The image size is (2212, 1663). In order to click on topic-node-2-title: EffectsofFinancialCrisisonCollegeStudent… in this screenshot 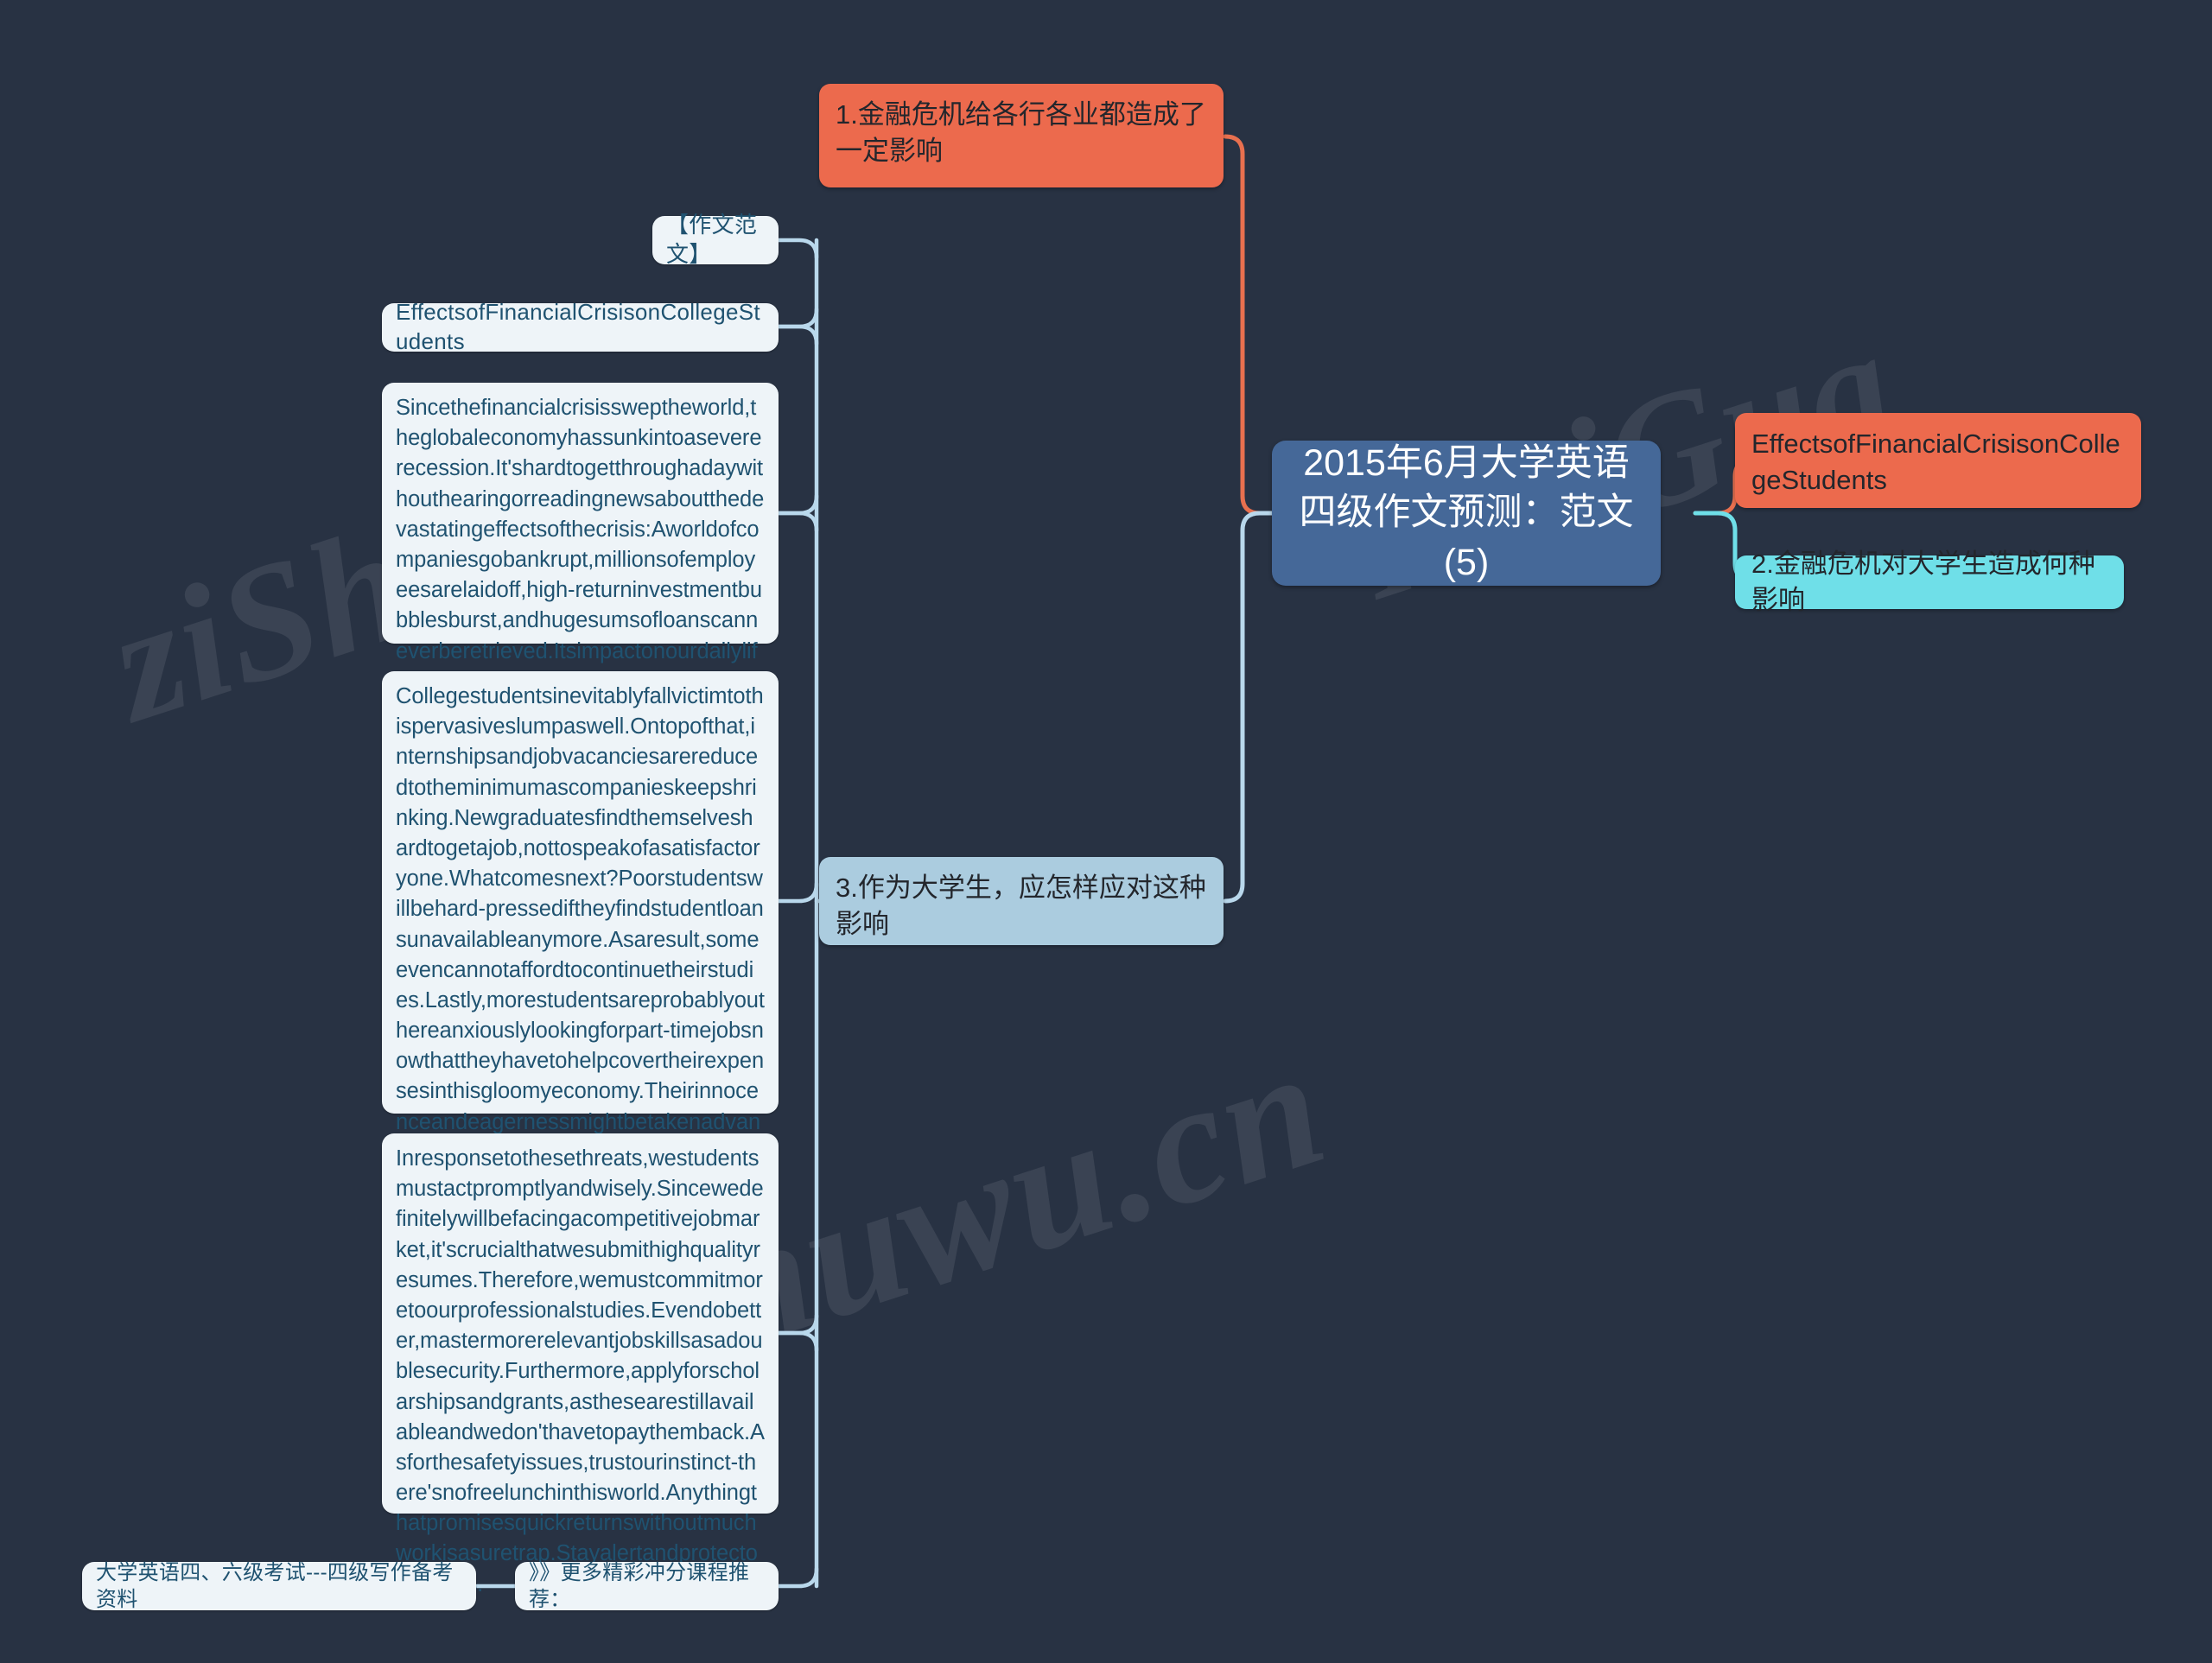, I will do `click(1938, 460)`.